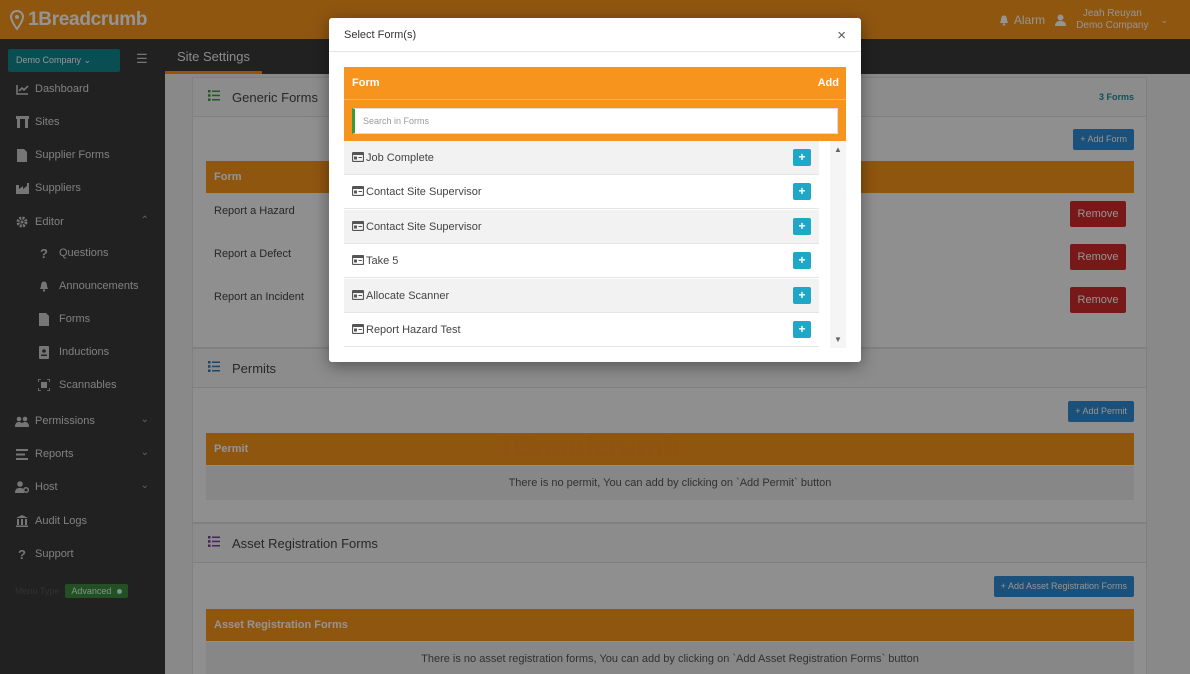  I want to click on modal-header-add-label: Add, so click(828, 83).